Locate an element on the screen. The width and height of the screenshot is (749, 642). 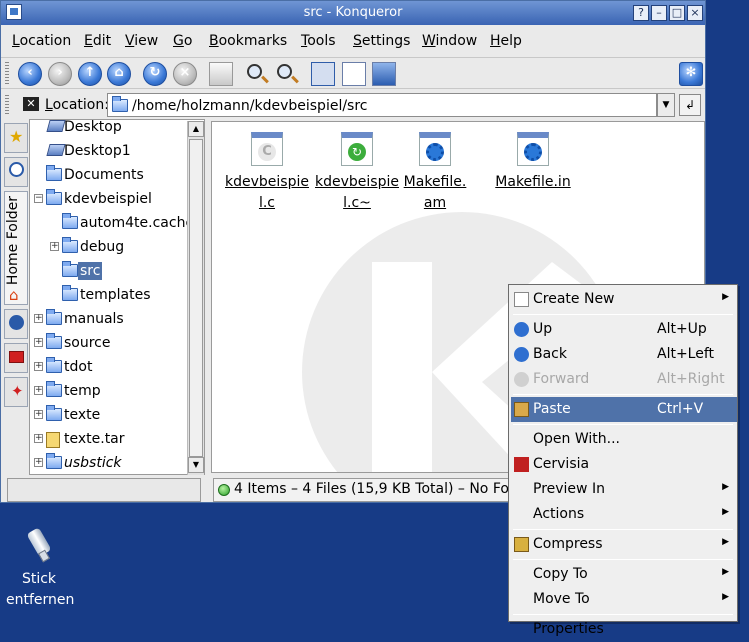
history-tab is located at coordinates (16, 172).